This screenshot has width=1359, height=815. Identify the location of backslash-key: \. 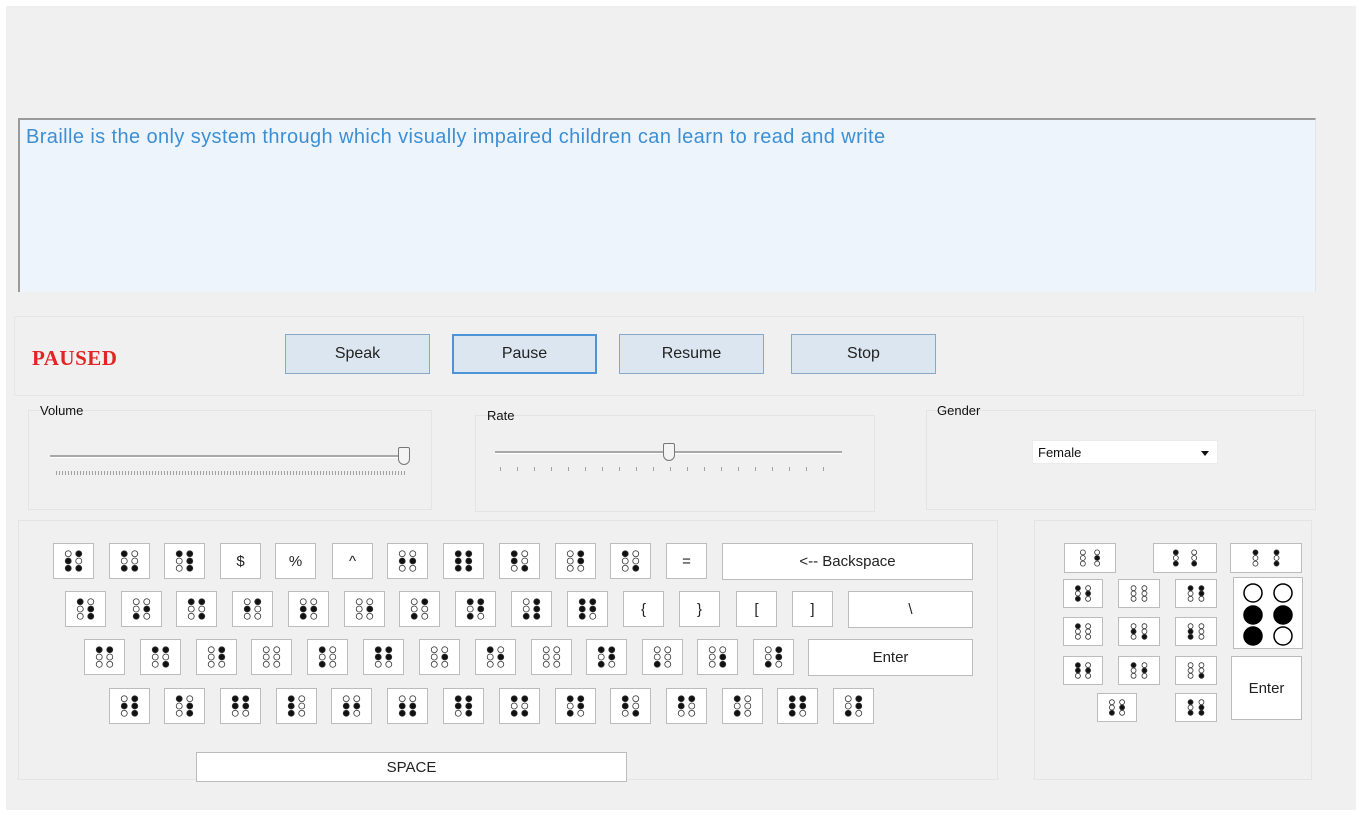
(910, 609).